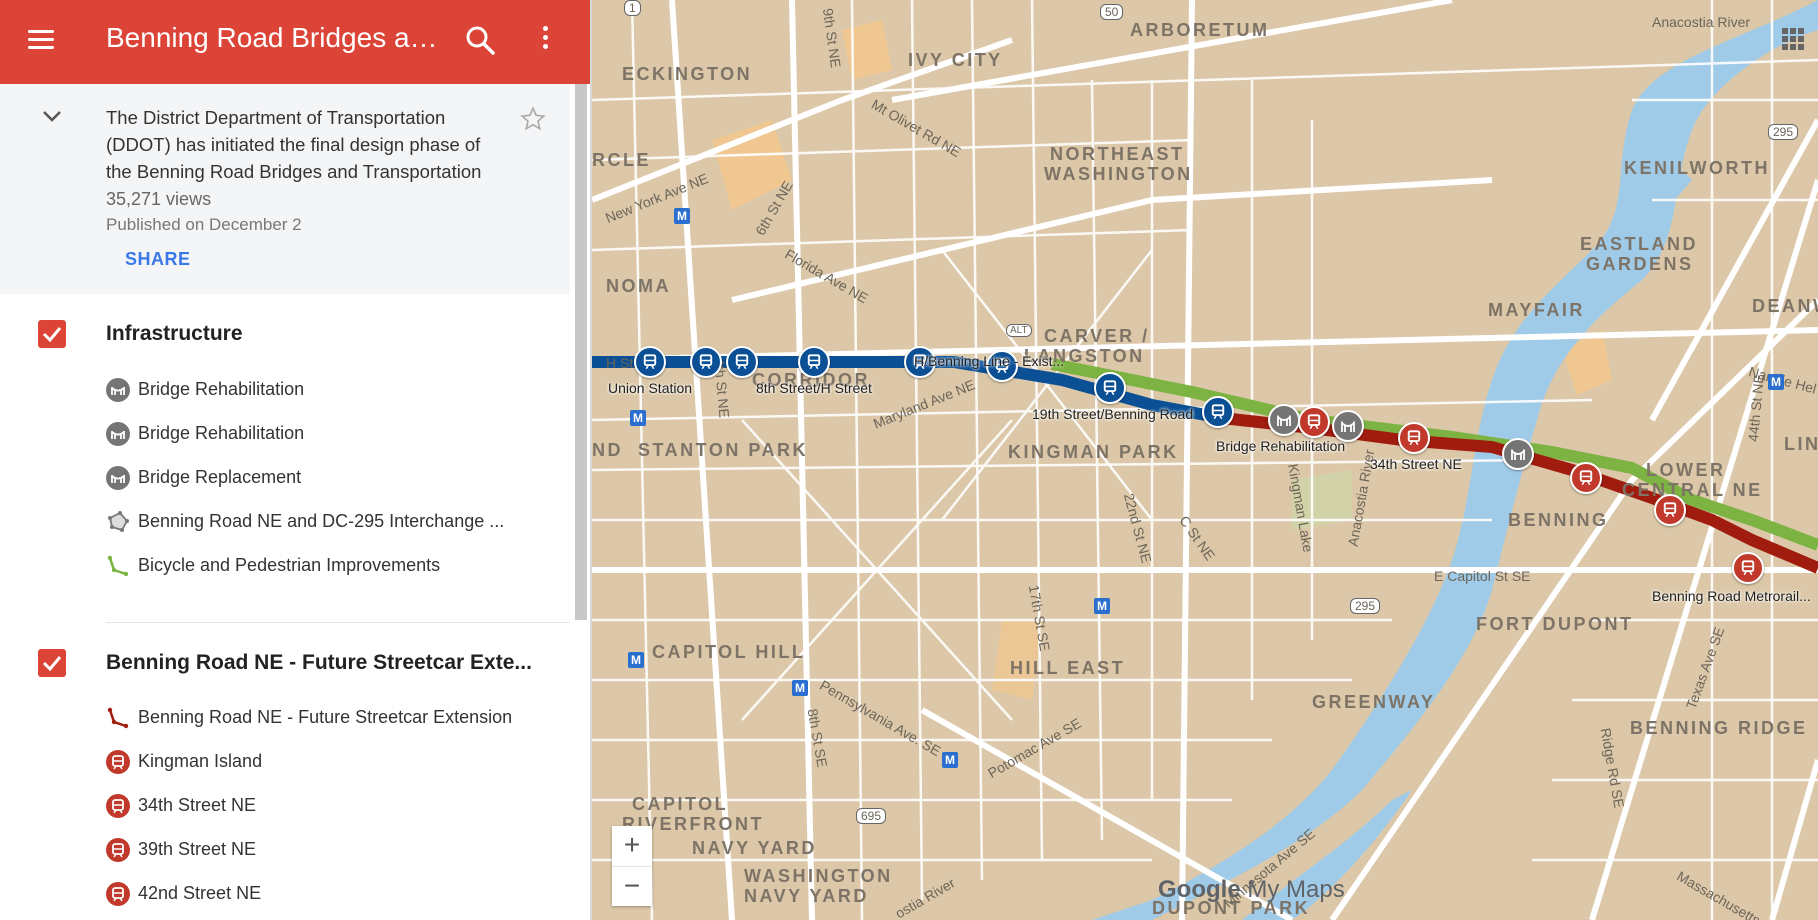 Image resolution: width=1818 pixels, height=920 pixels. Describe the element at coordinates (1783, 132) in the screenshot. I see `highway-shield: 295` at that location.